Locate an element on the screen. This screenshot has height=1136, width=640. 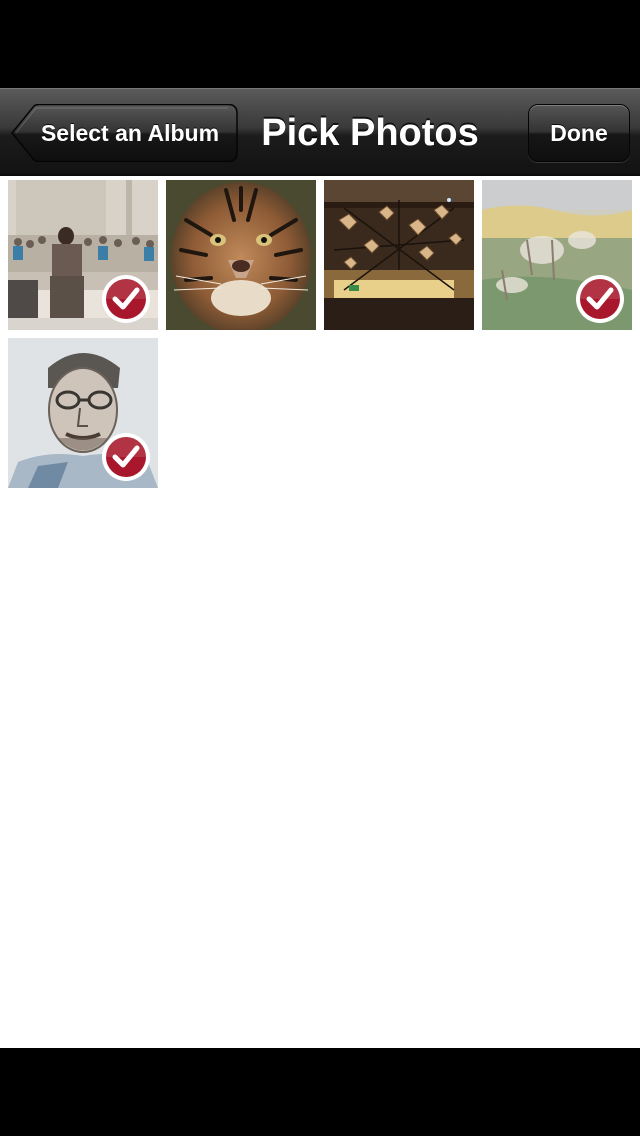
status-bar is located at coordinates (320, 44).